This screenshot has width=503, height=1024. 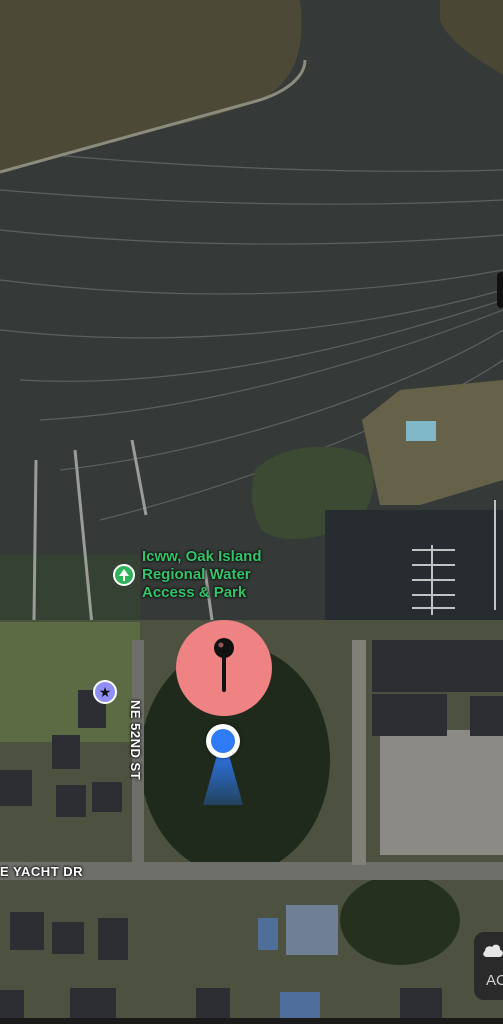 What do you see at coordinates (312, 930) in the screenshot?
I see `building-blue-roof` at bounding box center [312, 930].